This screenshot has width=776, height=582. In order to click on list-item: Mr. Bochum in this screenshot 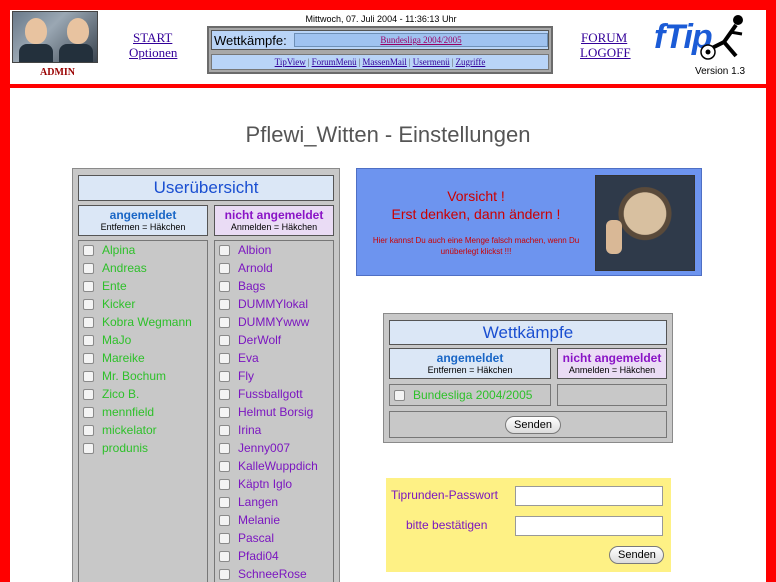, I will do `click(143, 376)`.